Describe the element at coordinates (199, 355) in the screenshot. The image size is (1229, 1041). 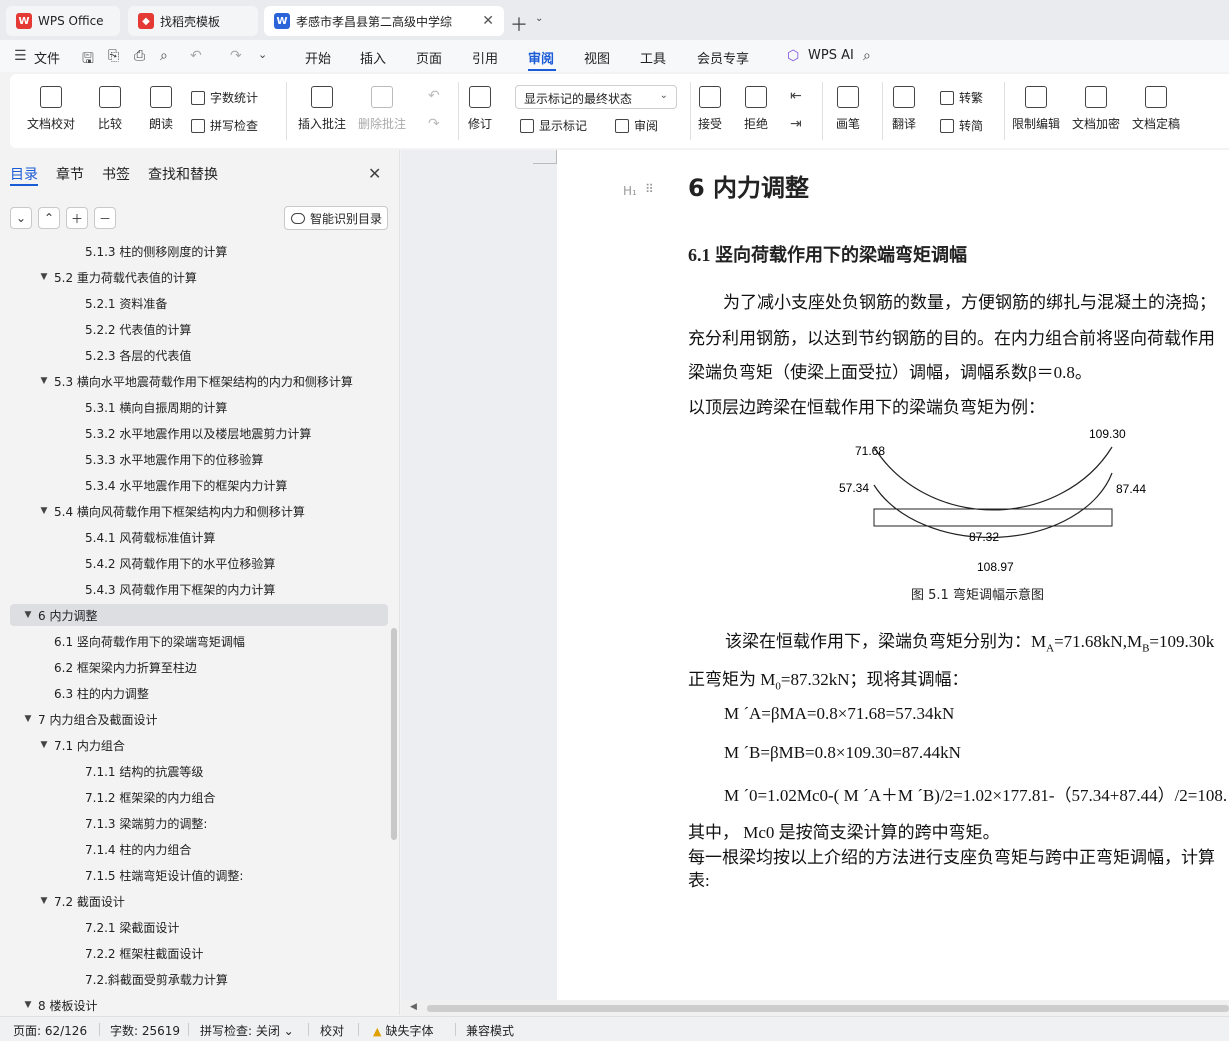
I see `toc-item: 5.2.3 各层的代表值` at that location.